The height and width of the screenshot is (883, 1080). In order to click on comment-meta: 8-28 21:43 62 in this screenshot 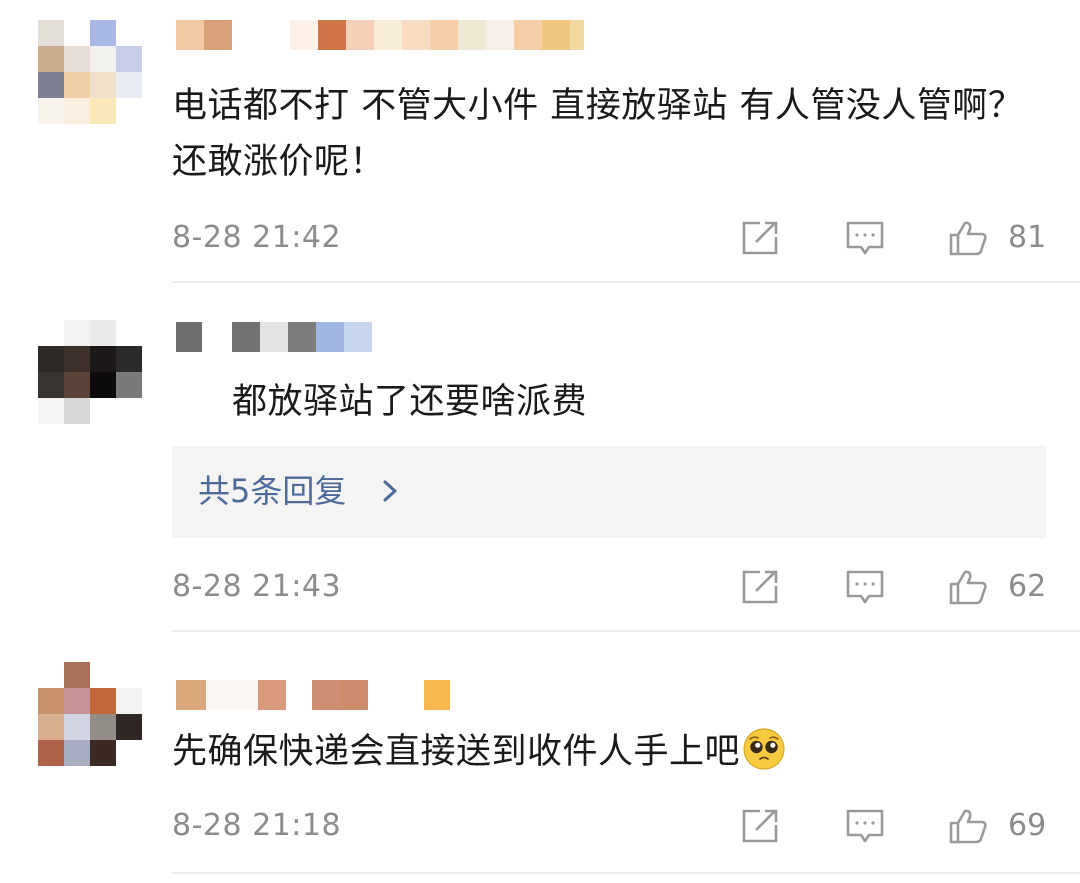, I will do `click(610, 587)`.